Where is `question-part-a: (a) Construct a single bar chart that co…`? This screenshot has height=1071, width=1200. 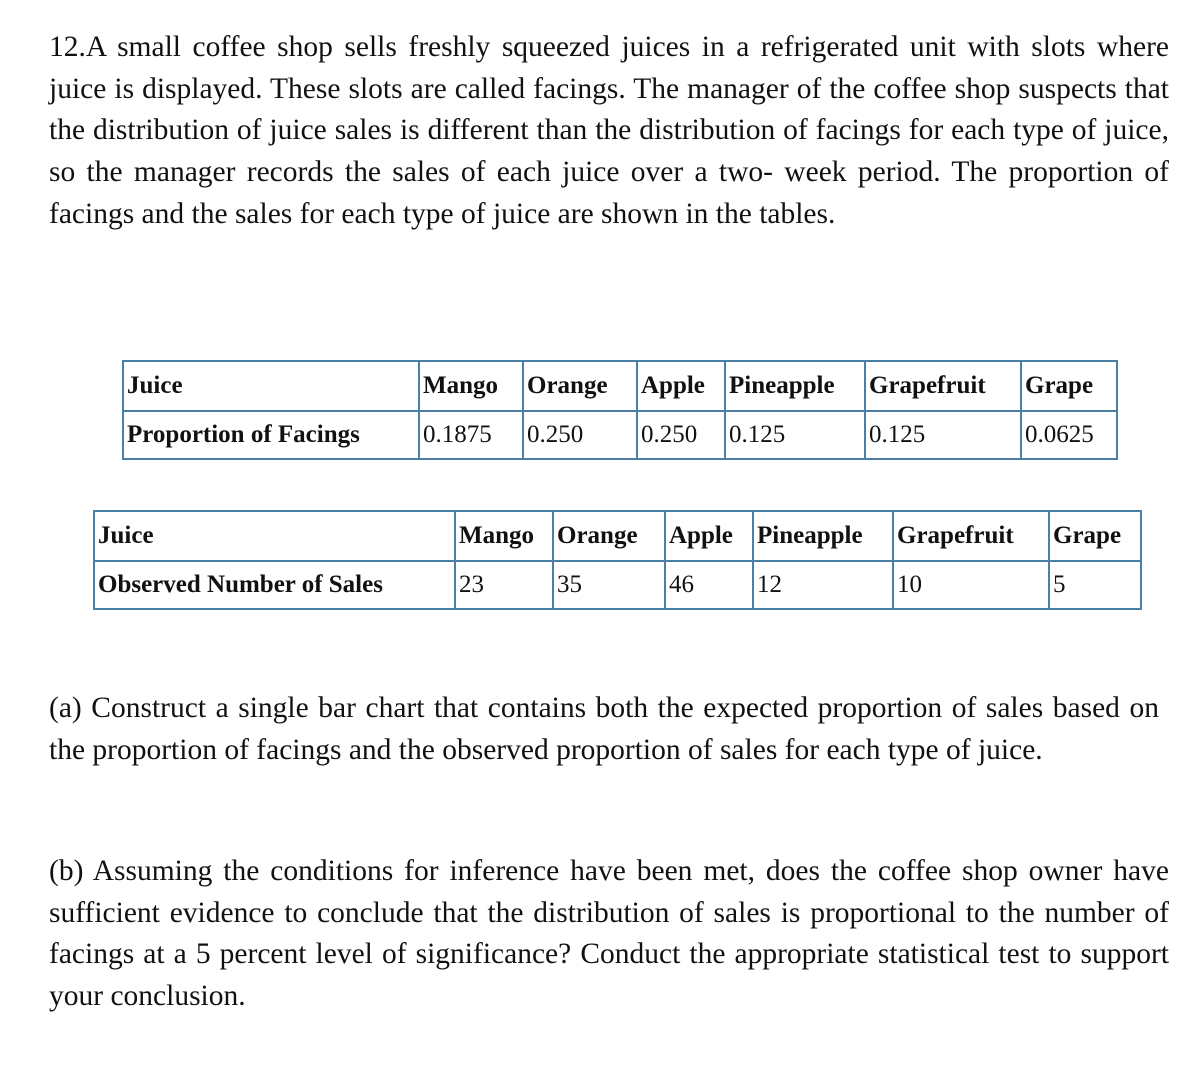
question-part-a: (a) Construct a single bar chart that co… is located at coordinates (604, 729).